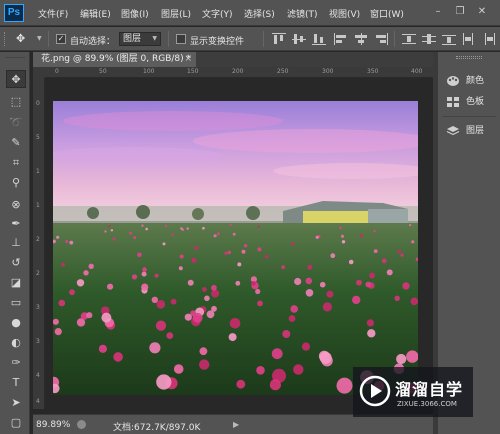  What do you see at coordinates (15, 57) in the screenshot?
I see `toolbar-grip` at bounding box center [15, 57].